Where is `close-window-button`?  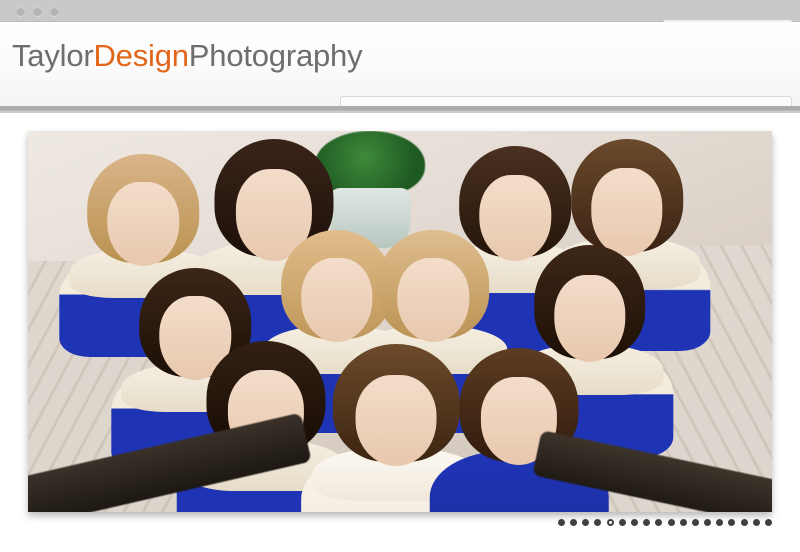 close-window-button is located at coordinates (20, 11).